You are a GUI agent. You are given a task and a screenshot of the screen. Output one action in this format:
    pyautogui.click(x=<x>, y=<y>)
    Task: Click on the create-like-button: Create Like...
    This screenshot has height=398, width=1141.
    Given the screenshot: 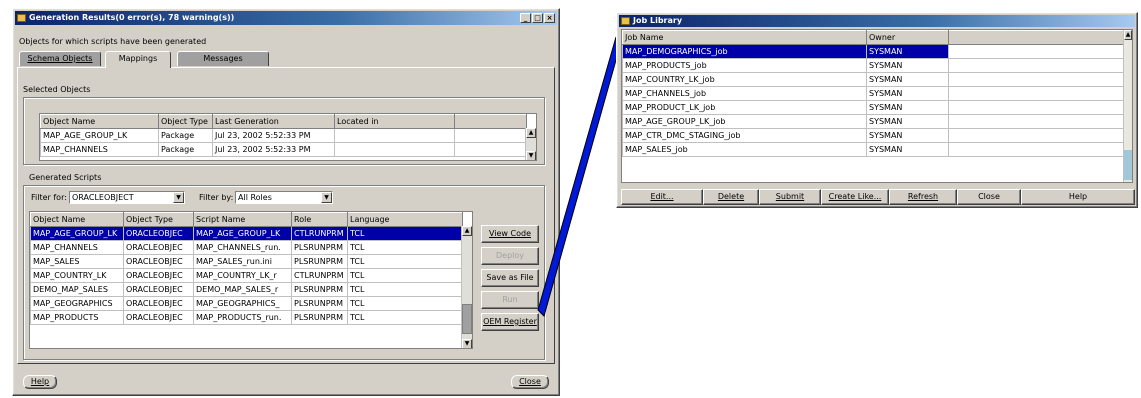 What is the action you would take?
    pyautogui.click(x=855, y=197)
    